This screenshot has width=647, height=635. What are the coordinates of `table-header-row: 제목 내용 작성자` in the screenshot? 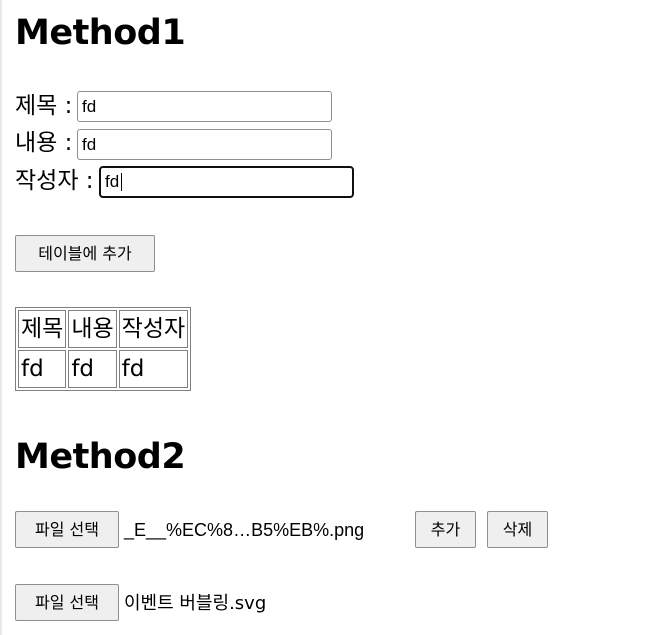 It's located at (103, 329).